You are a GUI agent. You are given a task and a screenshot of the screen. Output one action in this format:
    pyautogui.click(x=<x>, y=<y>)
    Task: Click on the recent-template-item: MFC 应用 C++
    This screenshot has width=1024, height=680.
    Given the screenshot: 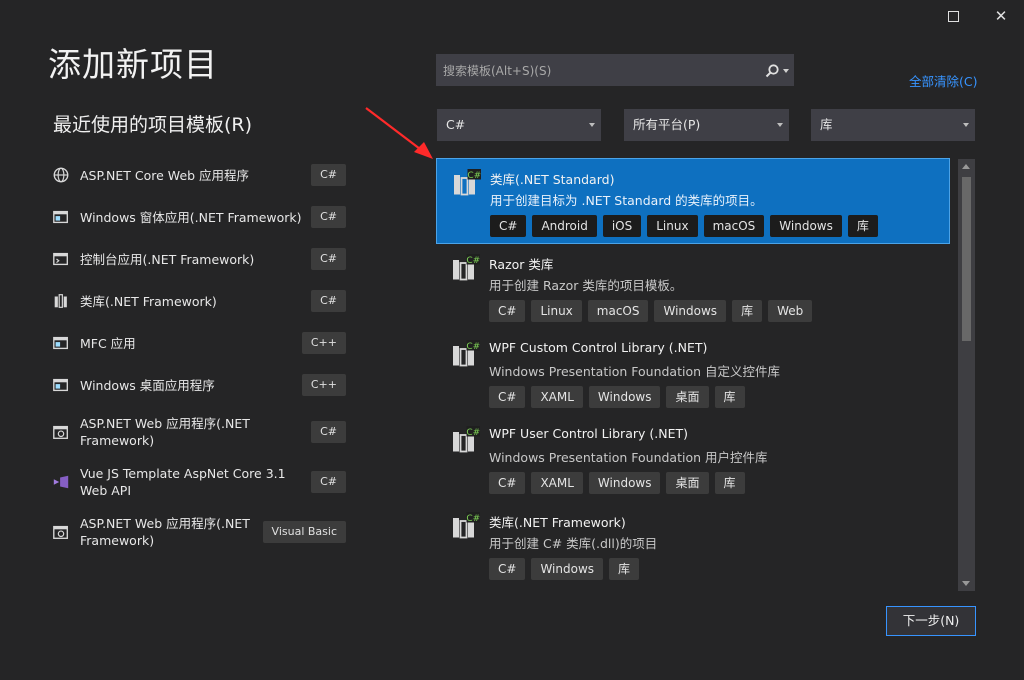 What is the action you would take?
    pyautogui.click(x=199, y=343)
    